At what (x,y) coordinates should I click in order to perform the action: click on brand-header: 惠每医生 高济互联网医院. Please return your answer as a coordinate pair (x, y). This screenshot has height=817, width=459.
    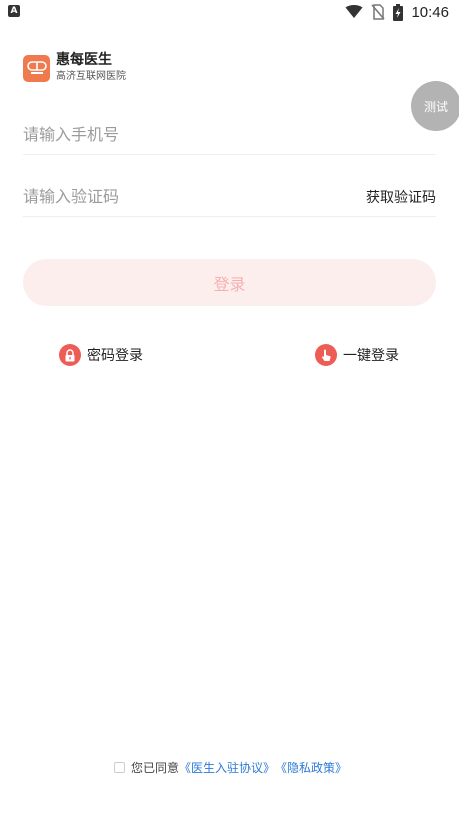
    Looking at the image, I should click on (74, 68).